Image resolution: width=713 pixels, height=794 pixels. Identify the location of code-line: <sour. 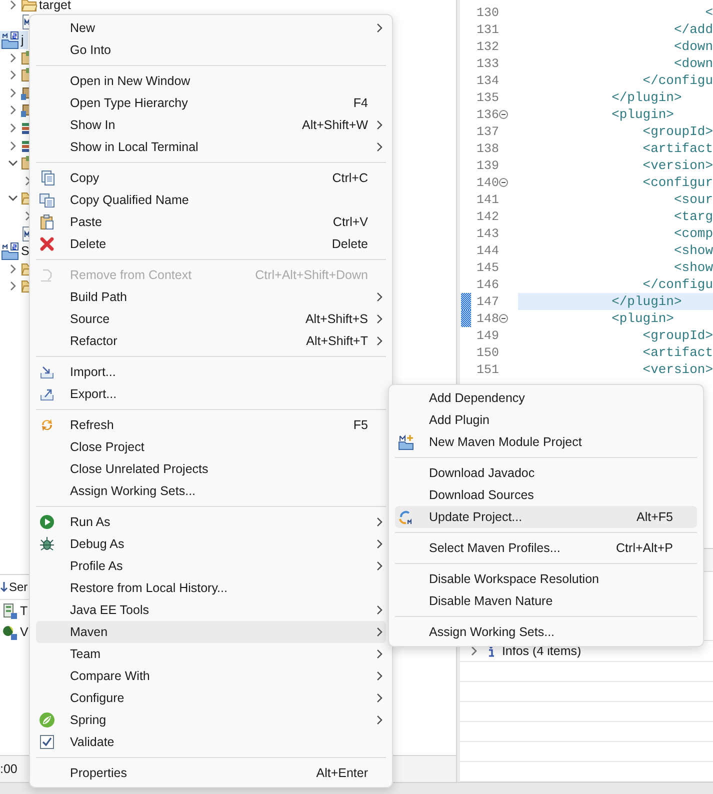
(693, 199).